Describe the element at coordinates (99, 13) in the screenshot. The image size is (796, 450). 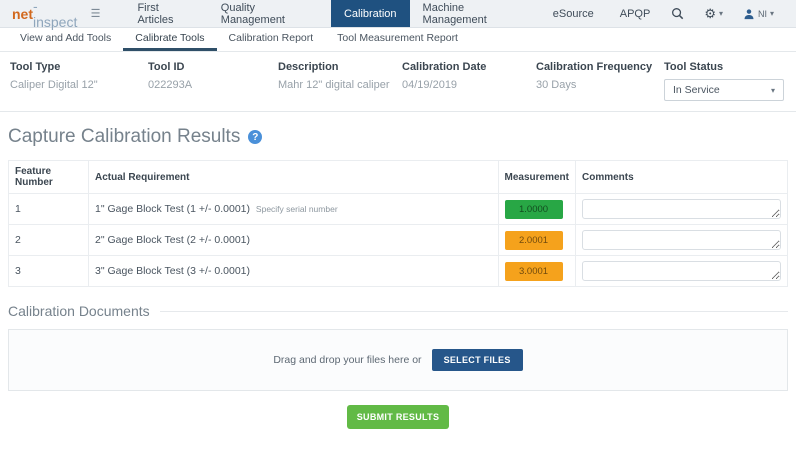
I see `menu-toggle-icon: ☰` at that location.